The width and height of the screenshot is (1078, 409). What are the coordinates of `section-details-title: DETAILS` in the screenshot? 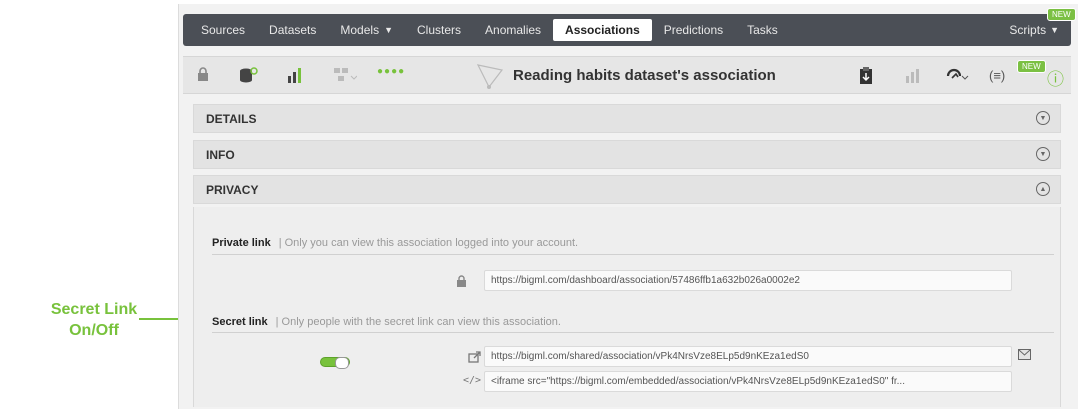 It's located at (231, 118).